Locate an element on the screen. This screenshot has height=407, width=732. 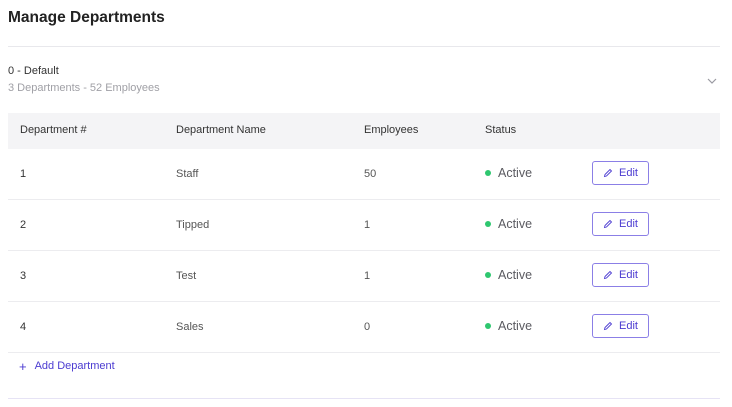
add-department-button: + Add Department is located at coordinates (67, 366).